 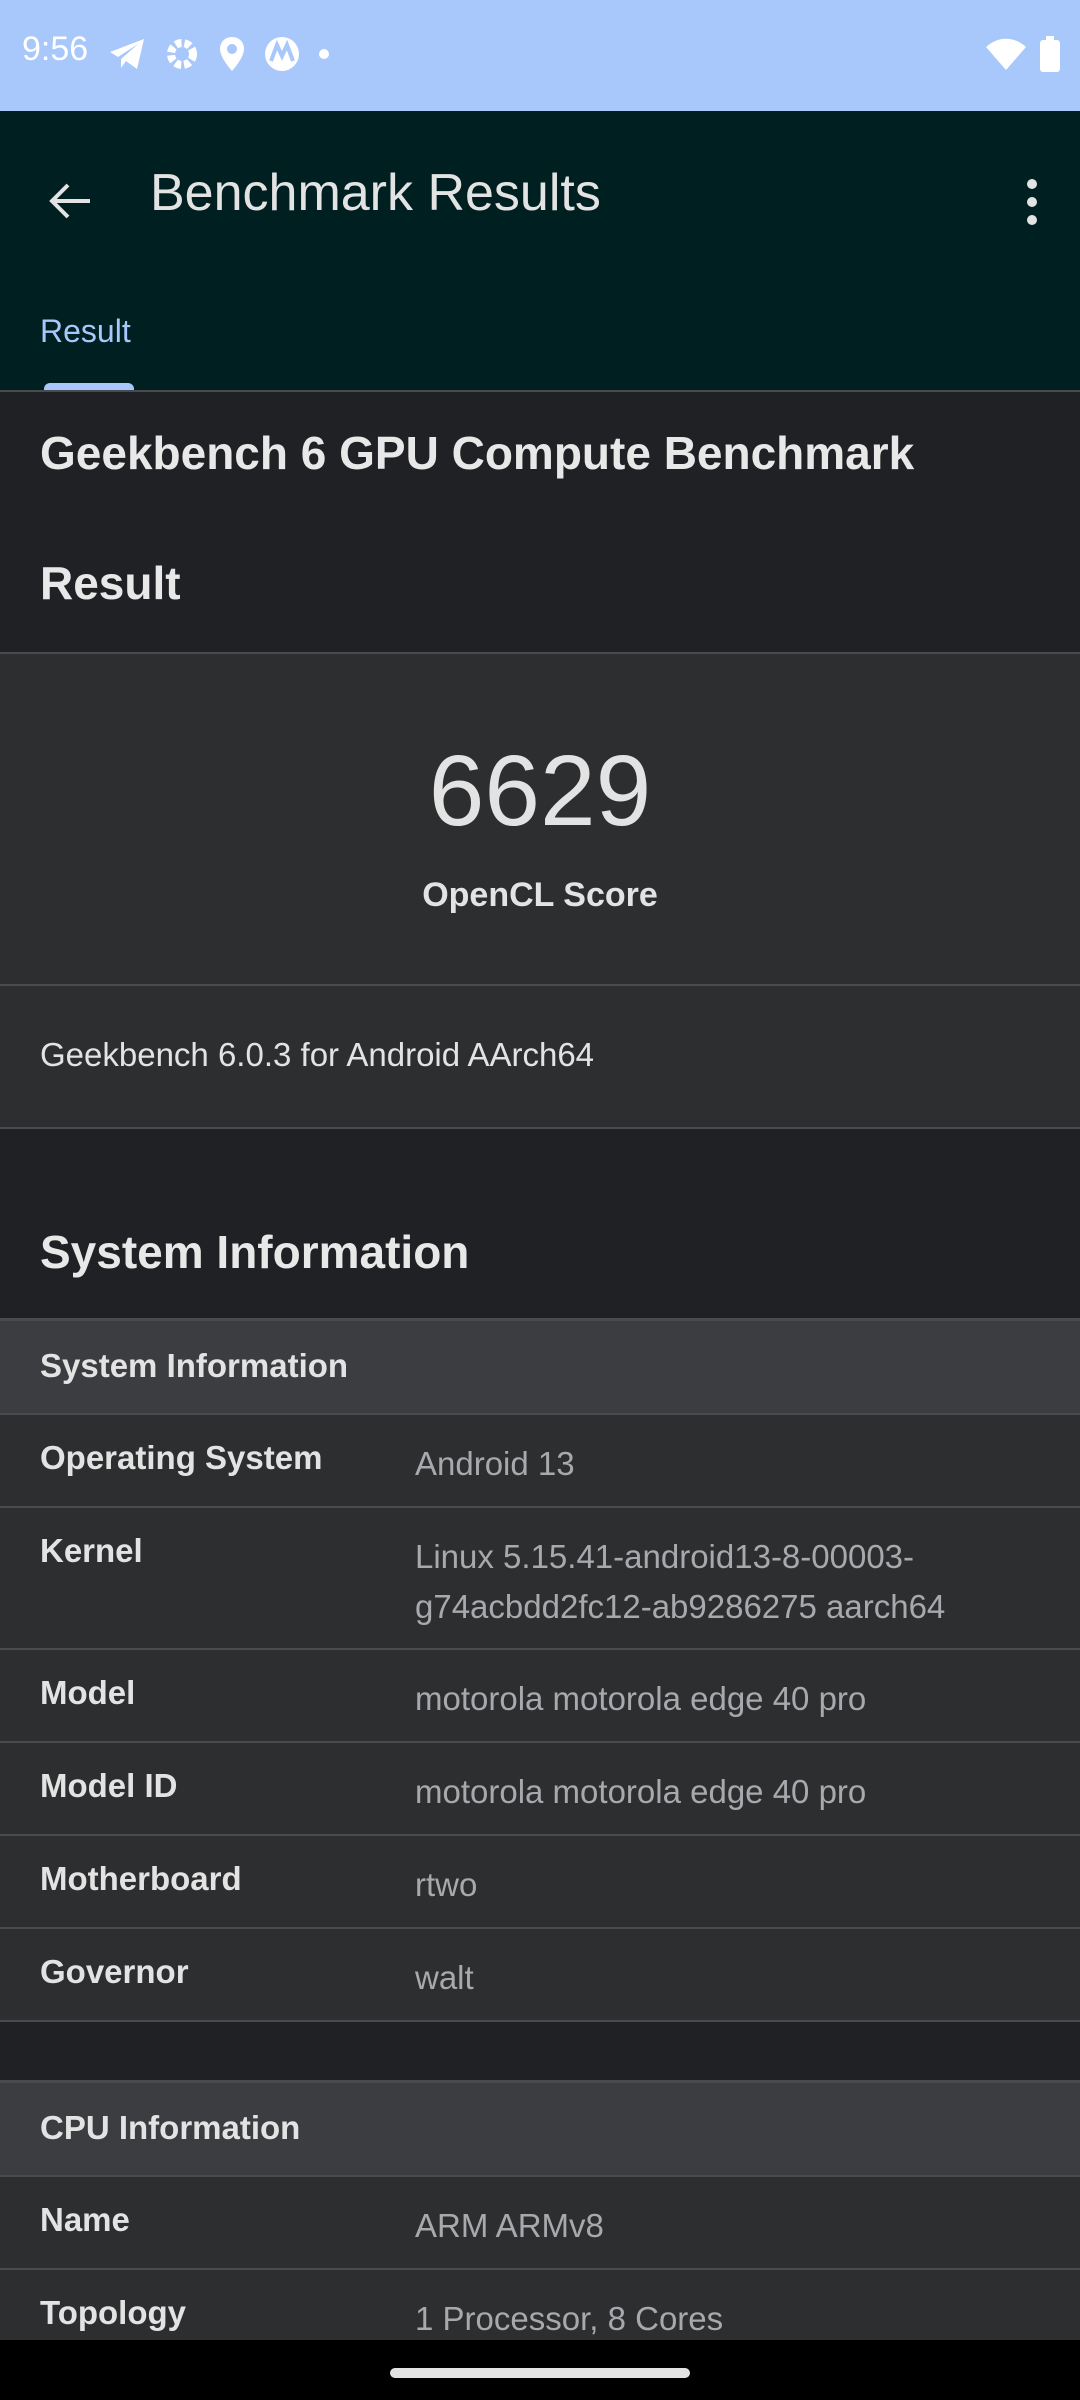 What do you see at coordinates (509, 2225) in the screenshot?
I see `row-value: ARM ARMv8` at bounding box center [509, 2225].